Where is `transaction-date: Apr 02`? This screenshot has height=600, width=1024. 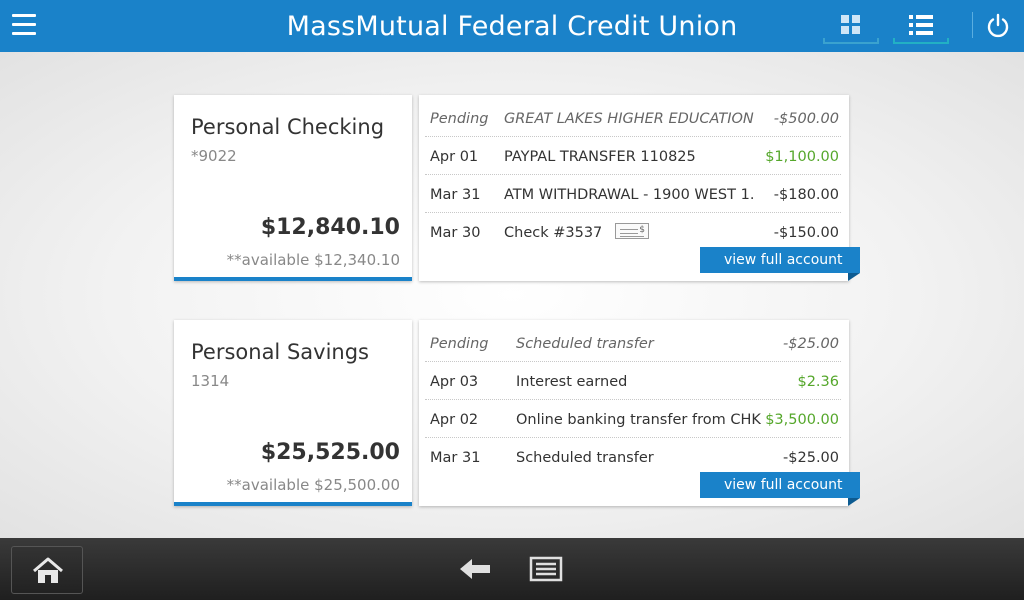 transaction-date: Apr 02 is located at coordinates (454, 420).